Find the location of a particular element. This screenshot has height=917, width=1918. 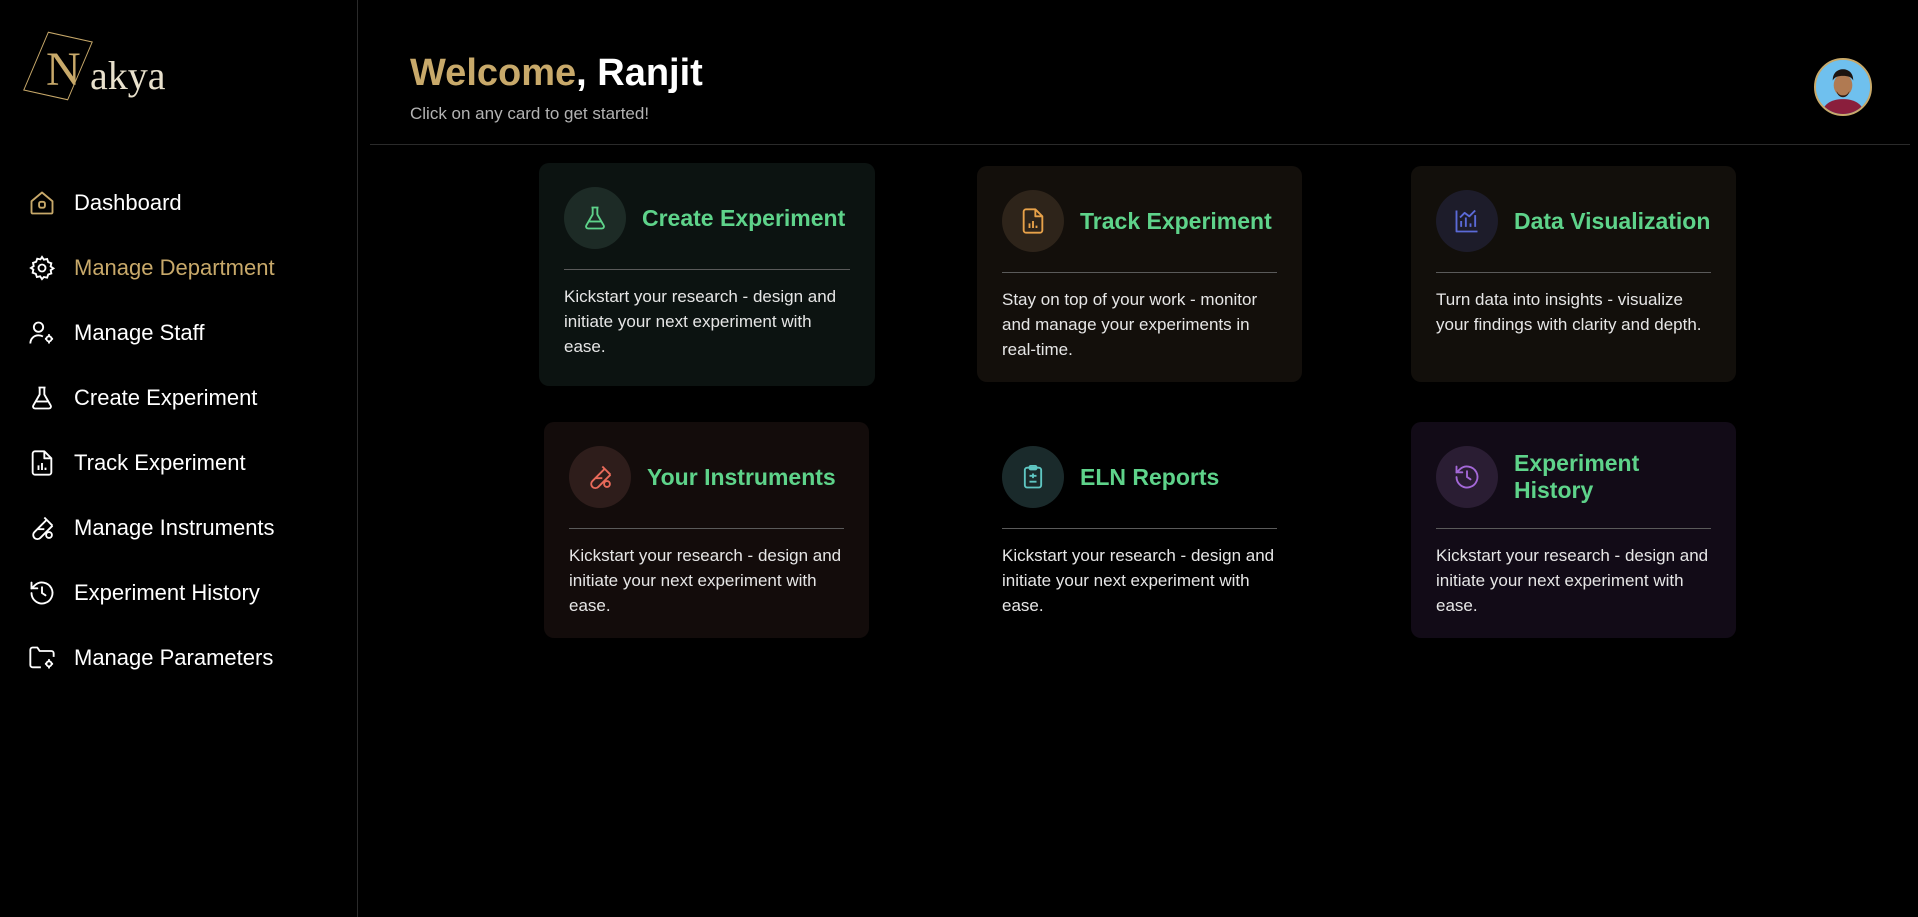

card-header: Your Instruments is located at coordinates (706, 477).